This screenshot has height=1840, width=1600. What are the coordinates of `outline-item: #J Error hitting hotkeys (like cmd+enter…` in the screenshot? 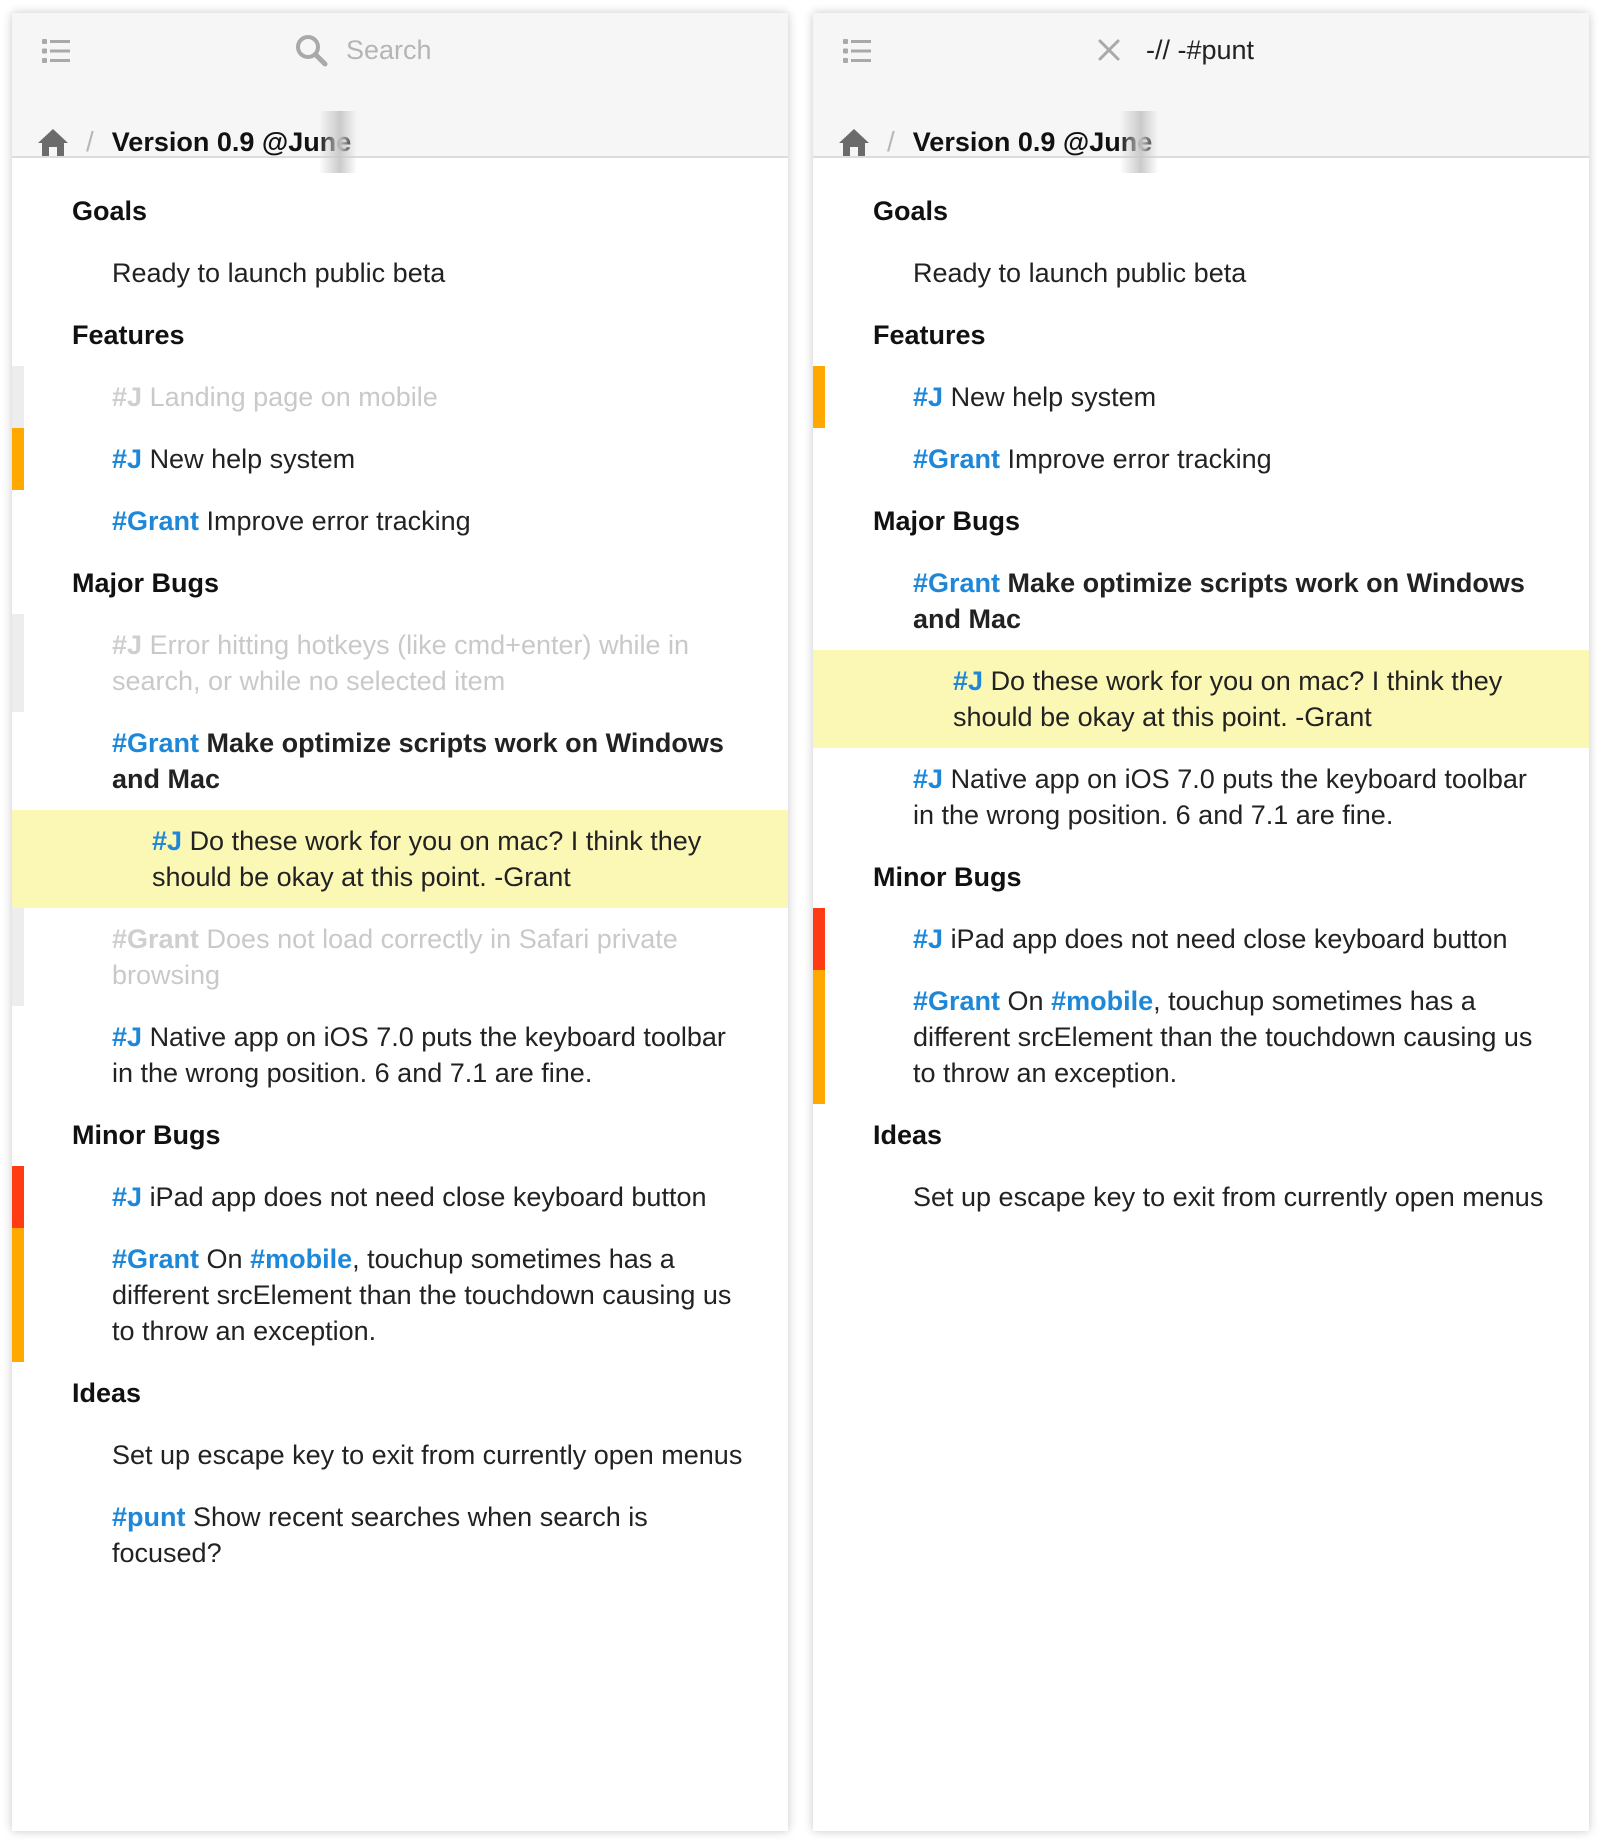 It's located at (400, 663).